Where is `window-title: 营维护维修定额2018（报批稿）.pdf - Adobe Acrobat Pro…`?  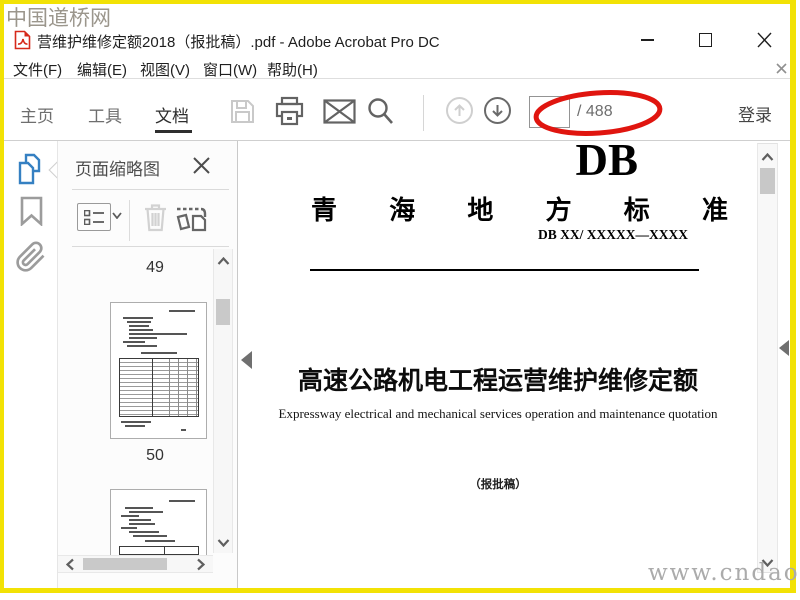 window-title: 营维护维修定额2018（报批稿）.pdf - Adobe Acrobat Pro… is located at coordinates (238, 42).